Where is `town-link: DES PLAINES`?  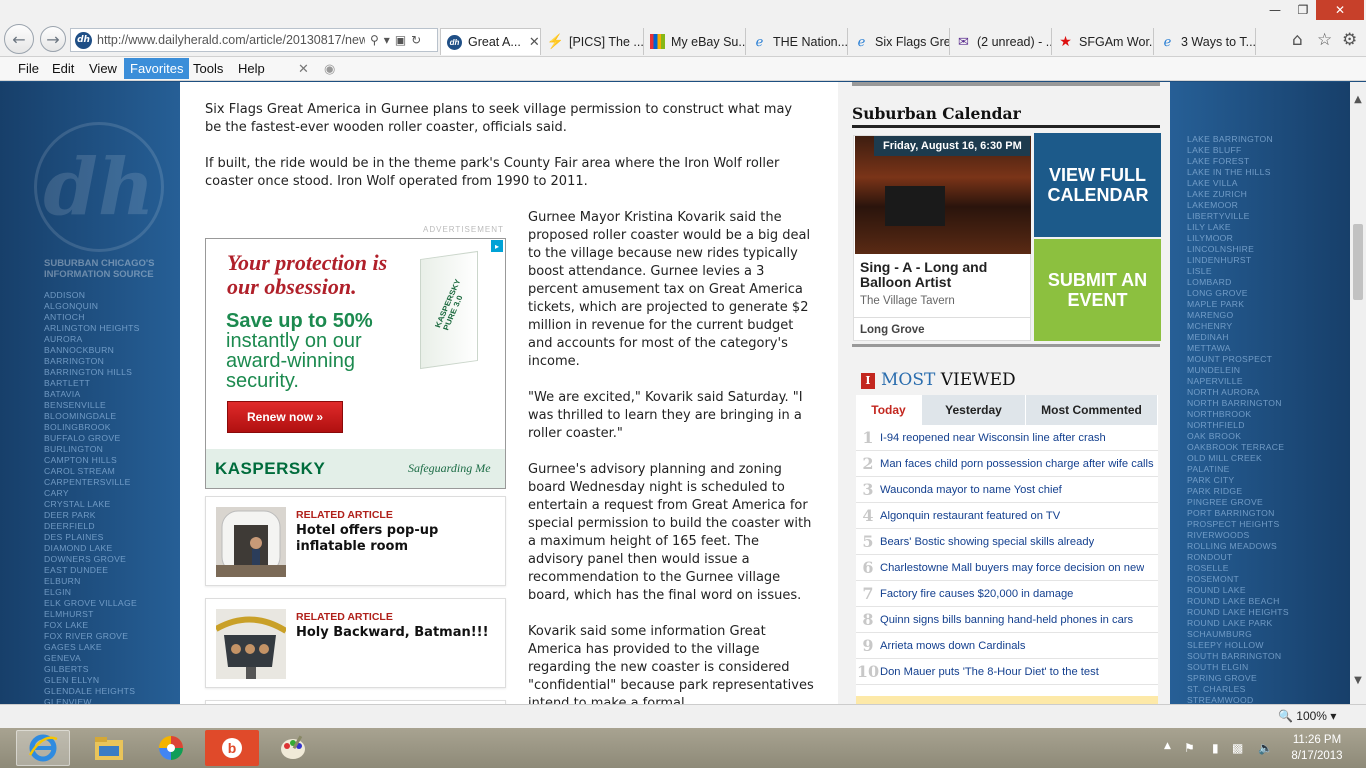 town-link: DES PLAINES is located at coordinates (92, 537).